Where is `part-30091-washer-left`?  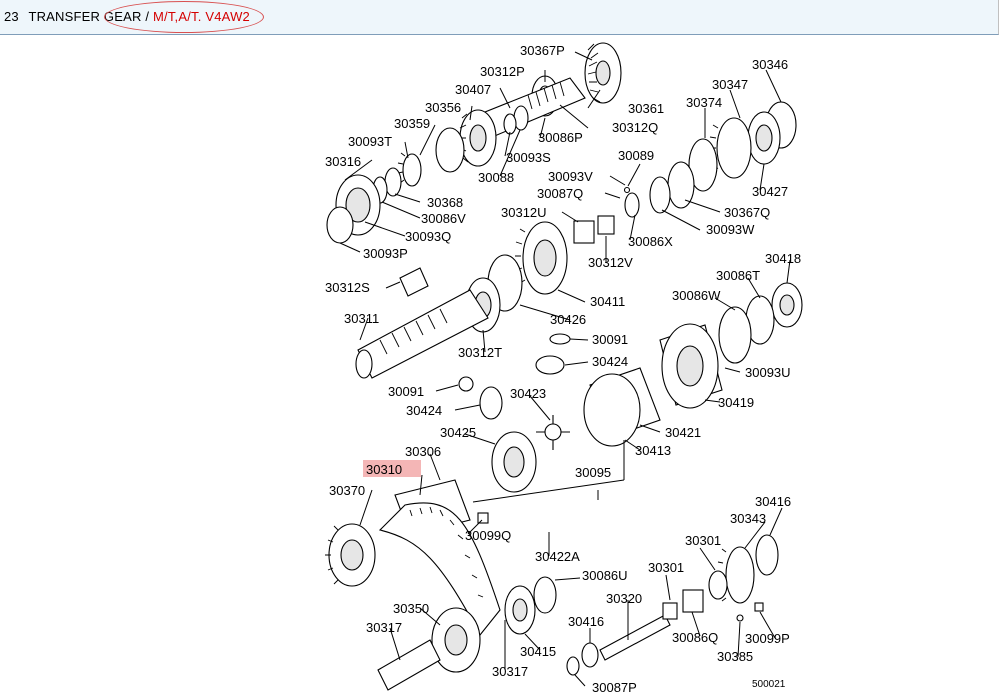
part-30091-washer-left is located at coordinates (466, 384).